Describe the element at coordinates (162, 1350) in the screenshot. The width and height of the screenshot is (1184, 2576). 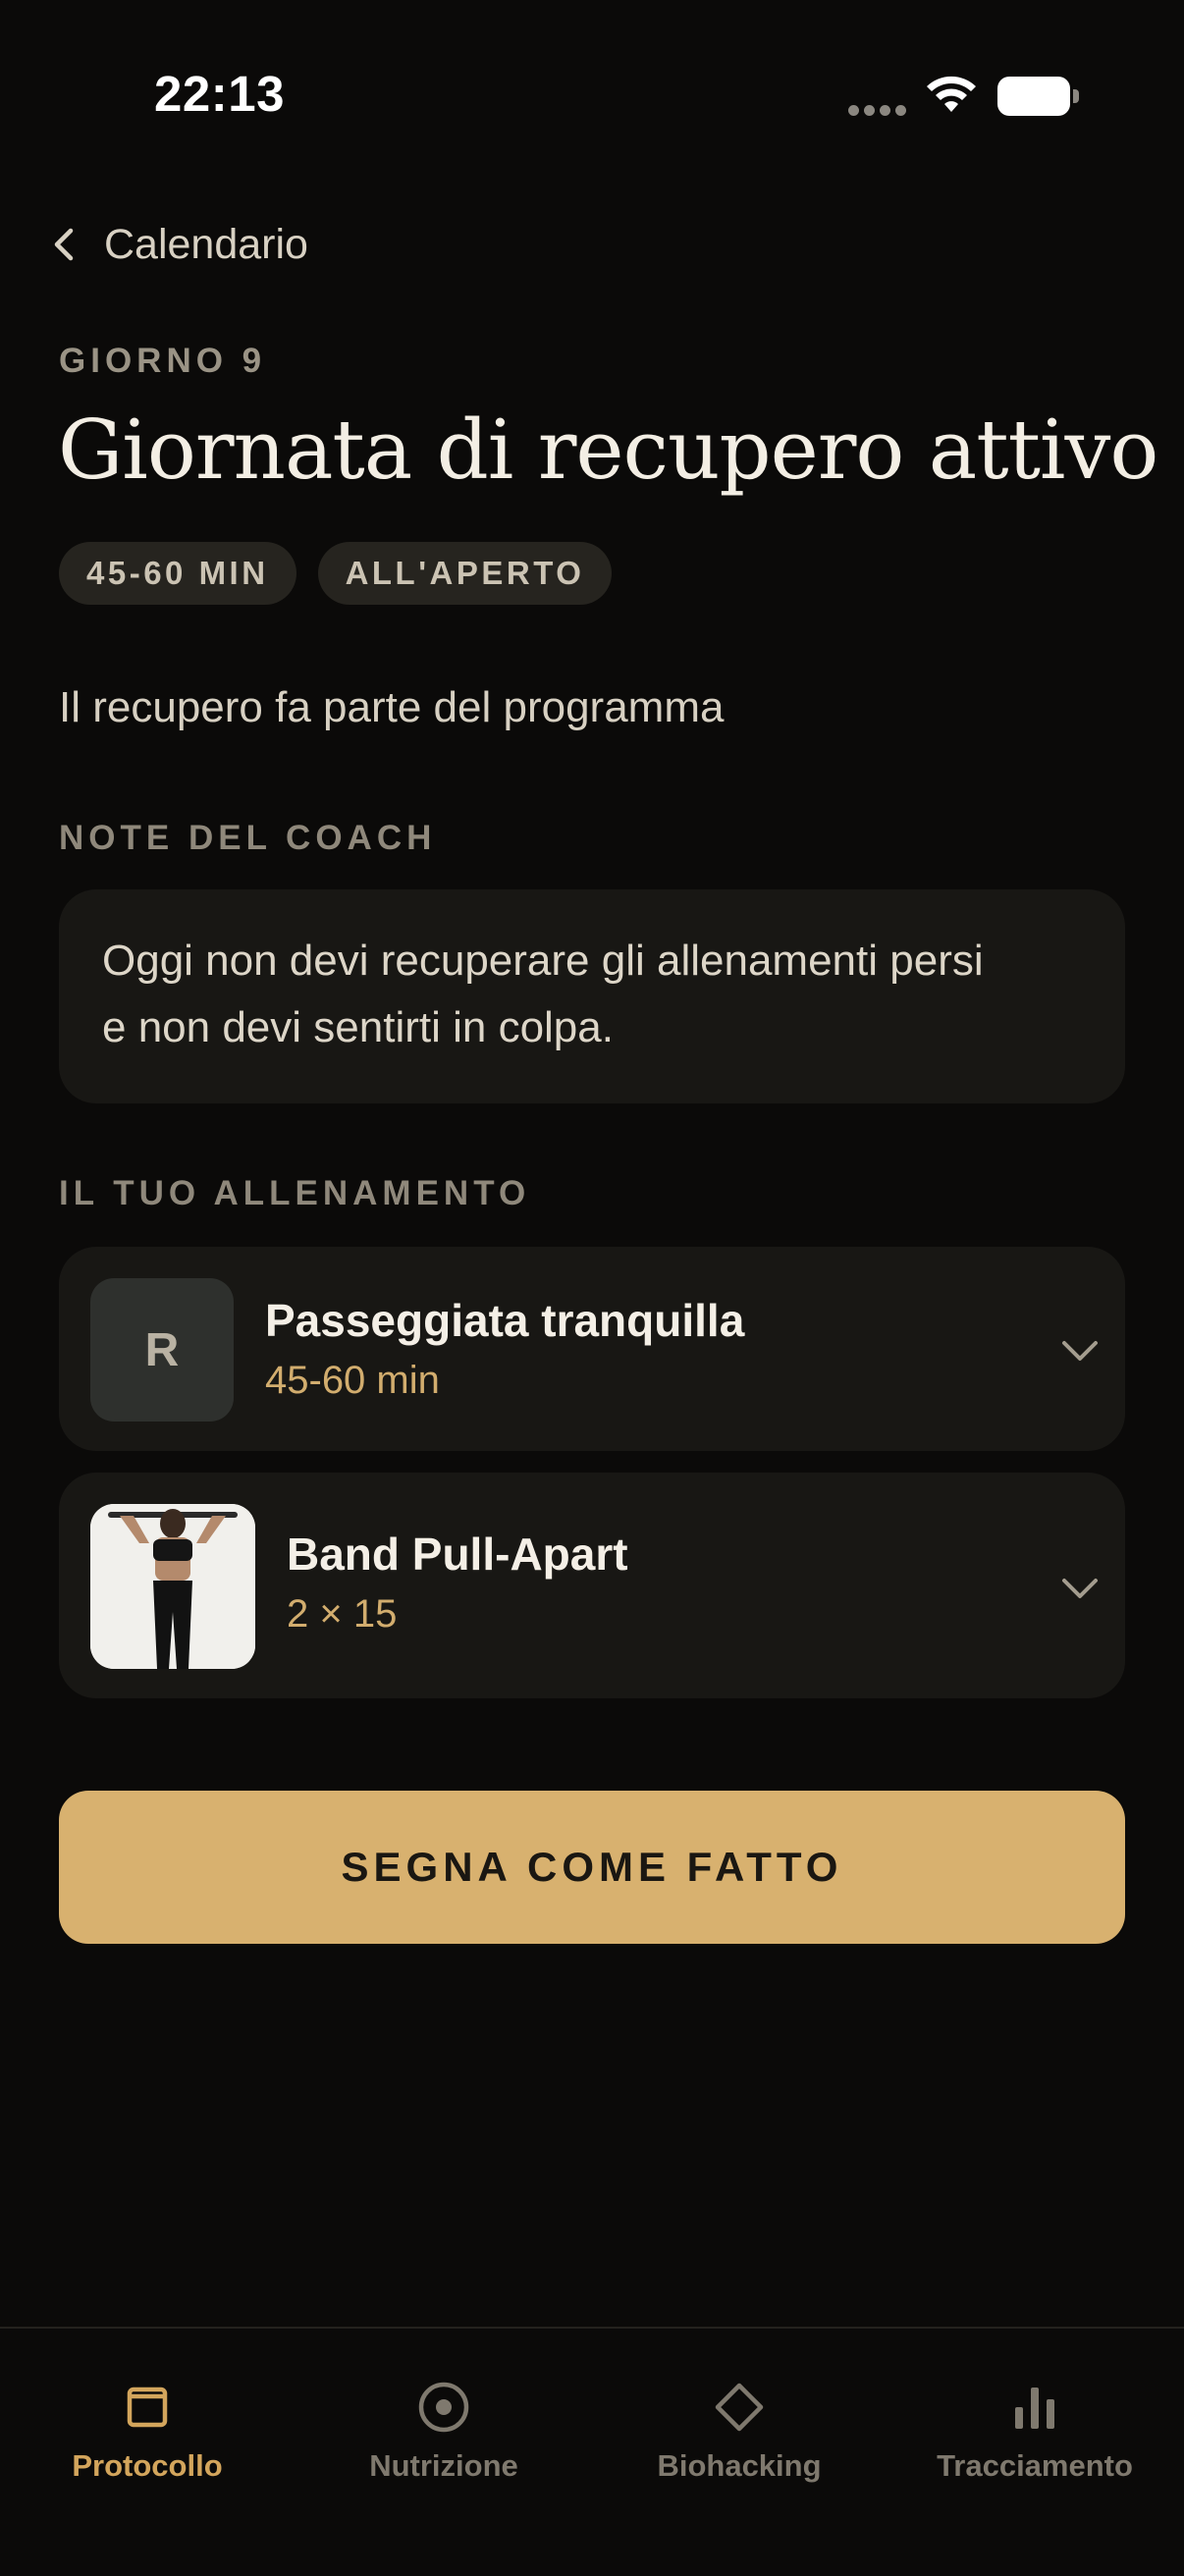
I see `exercise-thumbnail: R` at that location.